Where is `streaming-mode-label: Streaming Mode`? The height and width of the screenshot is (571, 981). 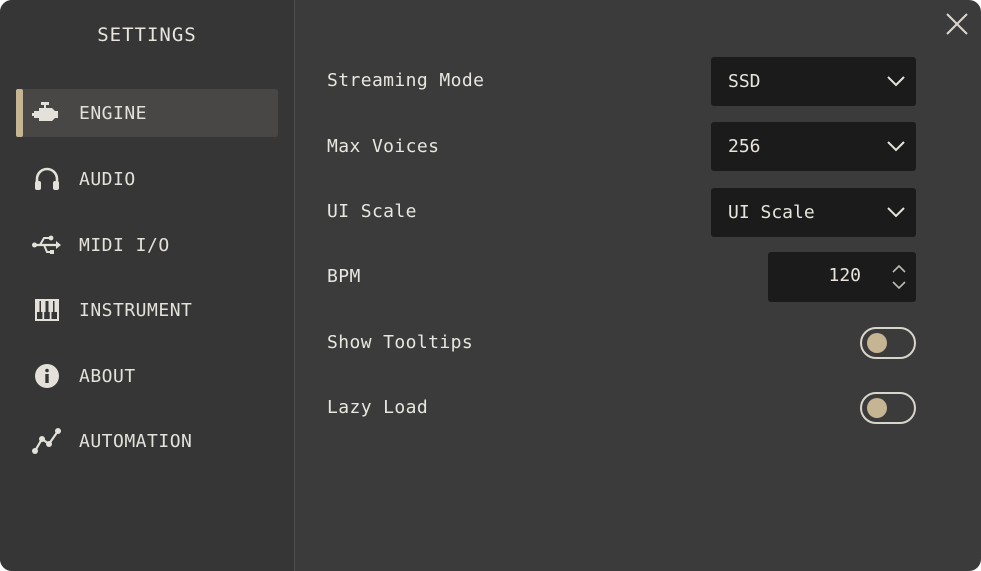 streaming-mode-label: Streaming Mode is located at coordinates (406, 80).